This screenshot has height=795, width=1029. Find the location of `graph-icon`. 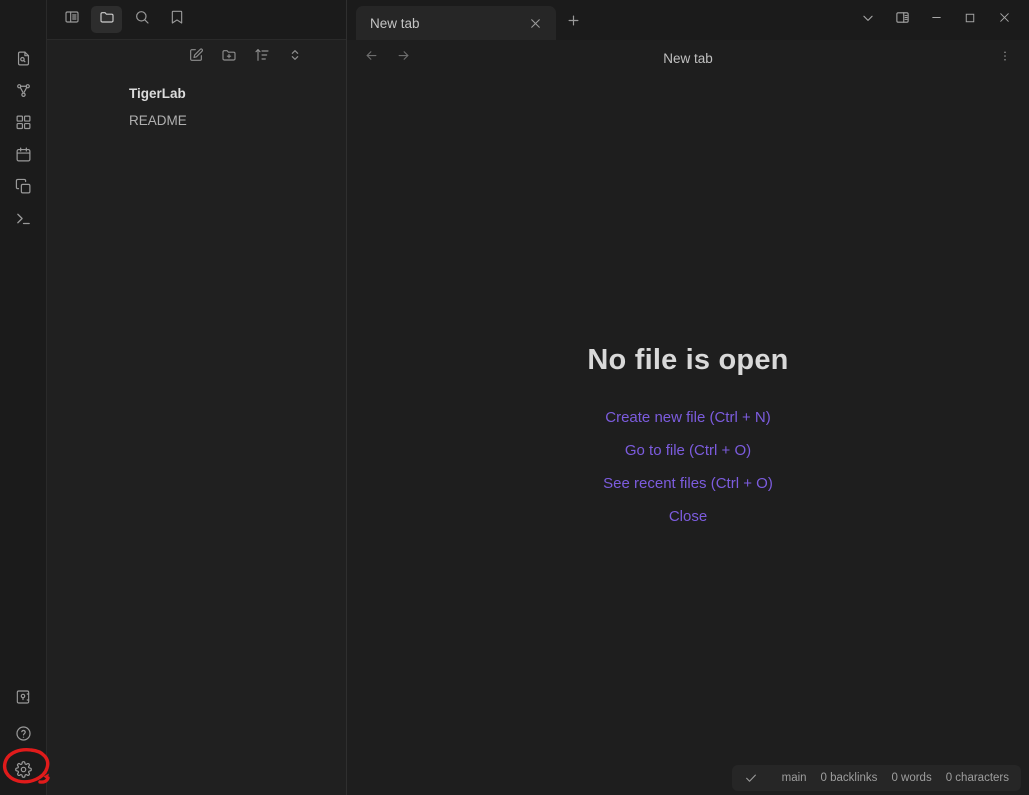

graph-icon is located at coordinates (23, 90).